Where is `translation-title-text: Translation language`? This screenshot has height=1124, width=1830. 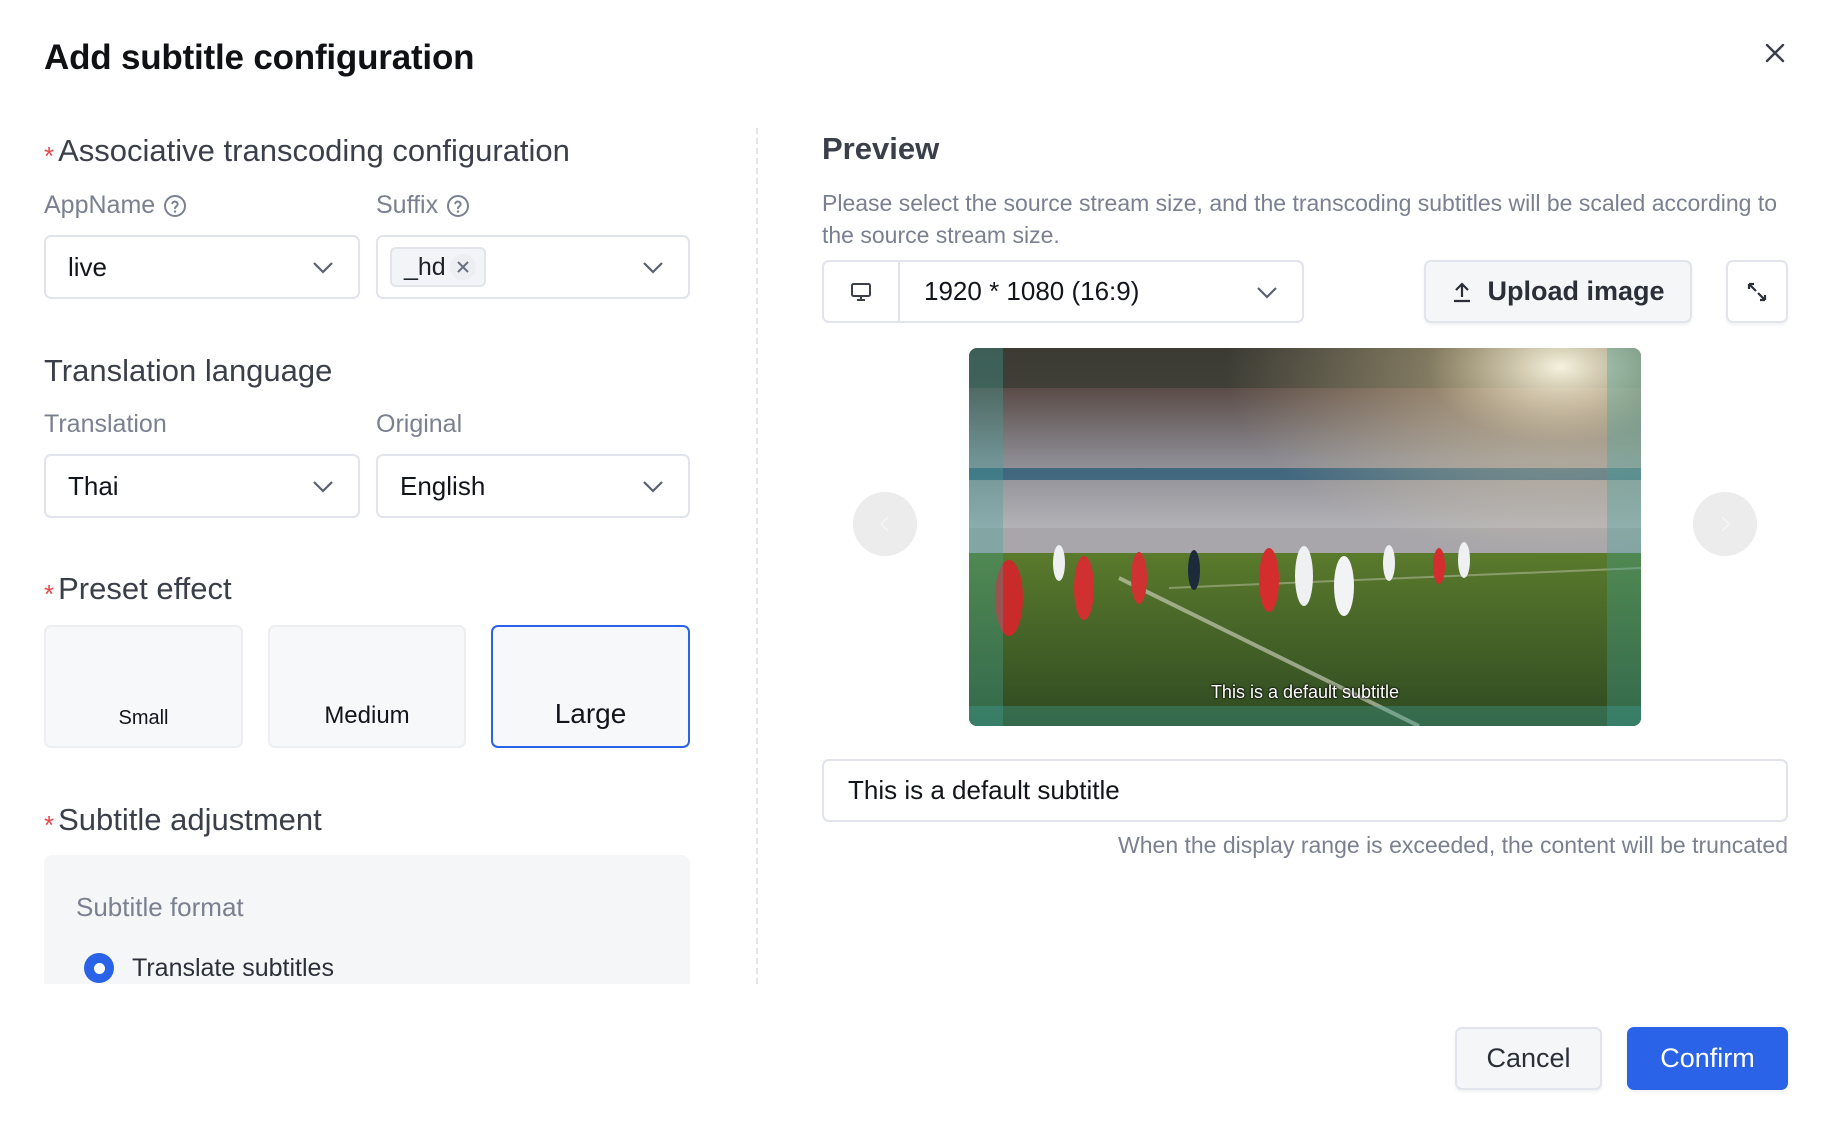
translation-title-text: Translation language is located at coordinates (188, 370).